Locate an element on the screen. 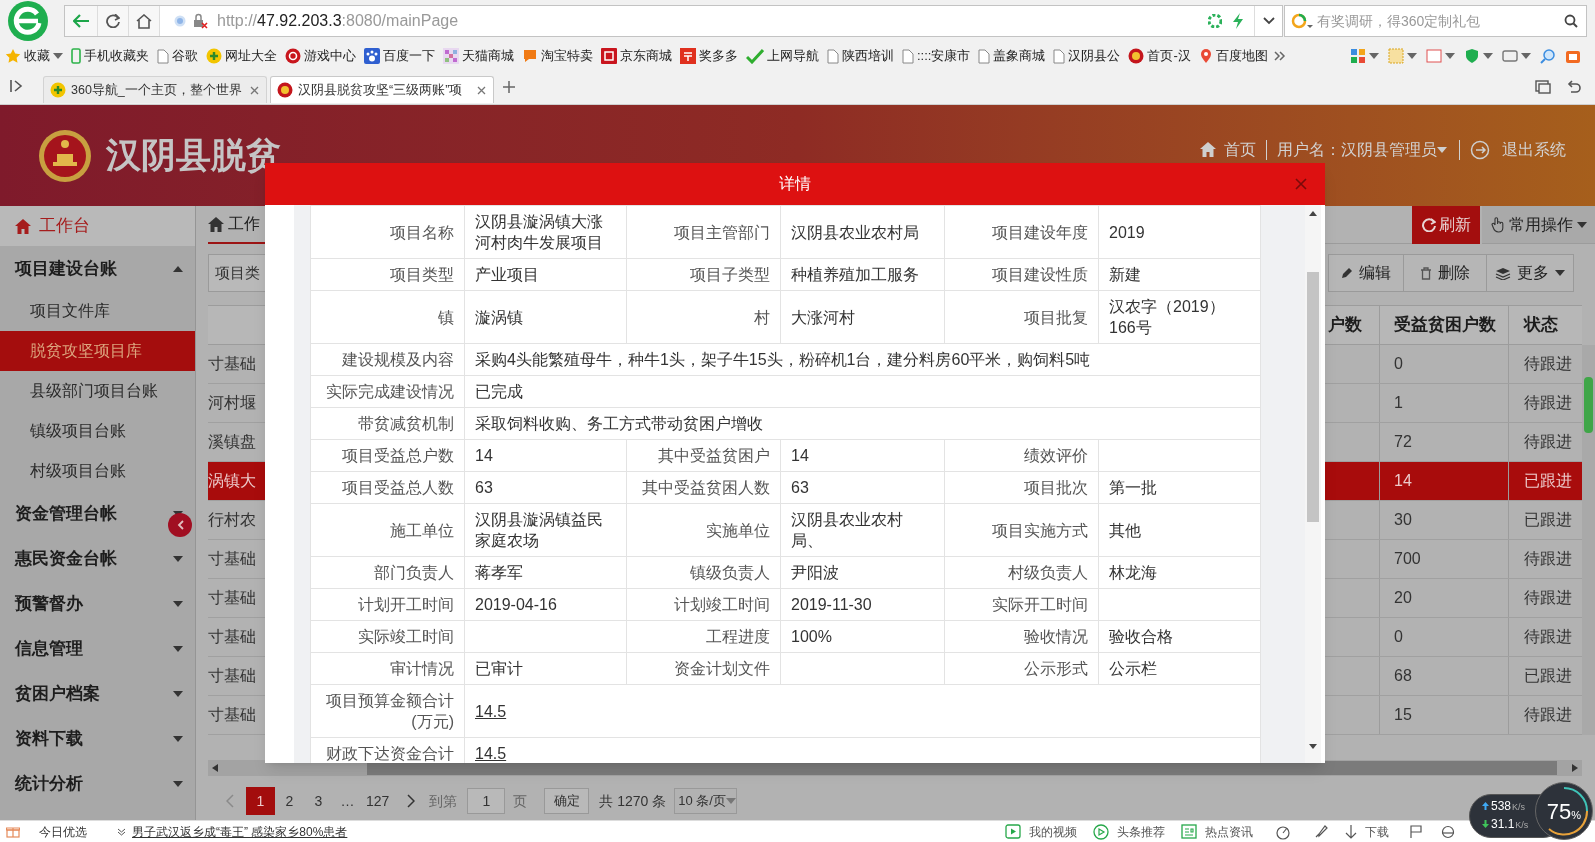 This screenshot has width=1595, height=842. sidebar-group: 预警督办 is located at coordinates (97, 603).